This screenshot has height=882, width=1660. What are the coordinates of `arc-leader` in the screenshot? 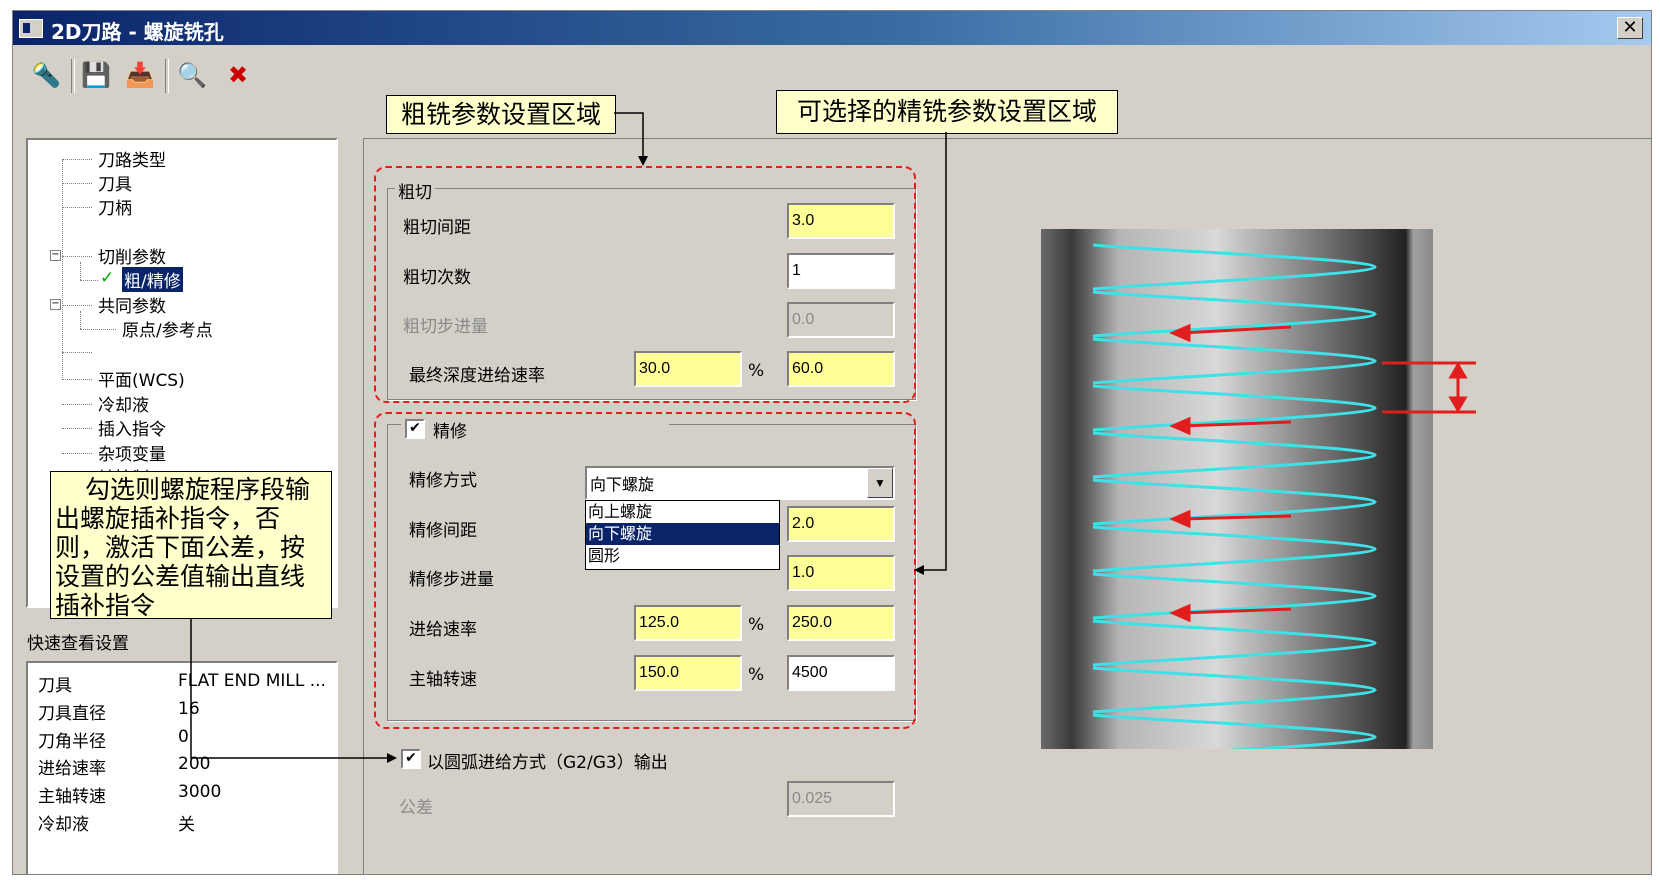 It's located at (289, 689).